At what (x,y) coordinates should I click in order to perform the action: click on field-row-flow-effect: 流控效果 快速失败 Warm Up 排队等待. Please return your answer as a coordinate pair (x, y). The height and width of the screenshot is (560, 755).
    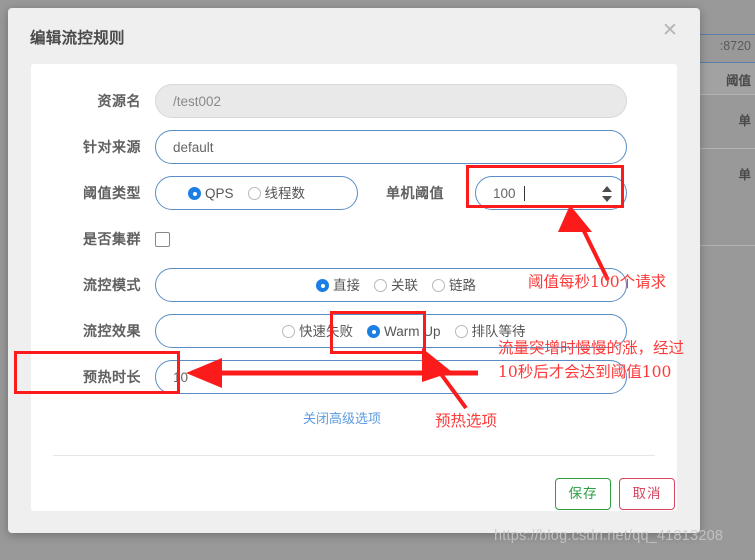
    Looking at the image, I should click on (354, 331).